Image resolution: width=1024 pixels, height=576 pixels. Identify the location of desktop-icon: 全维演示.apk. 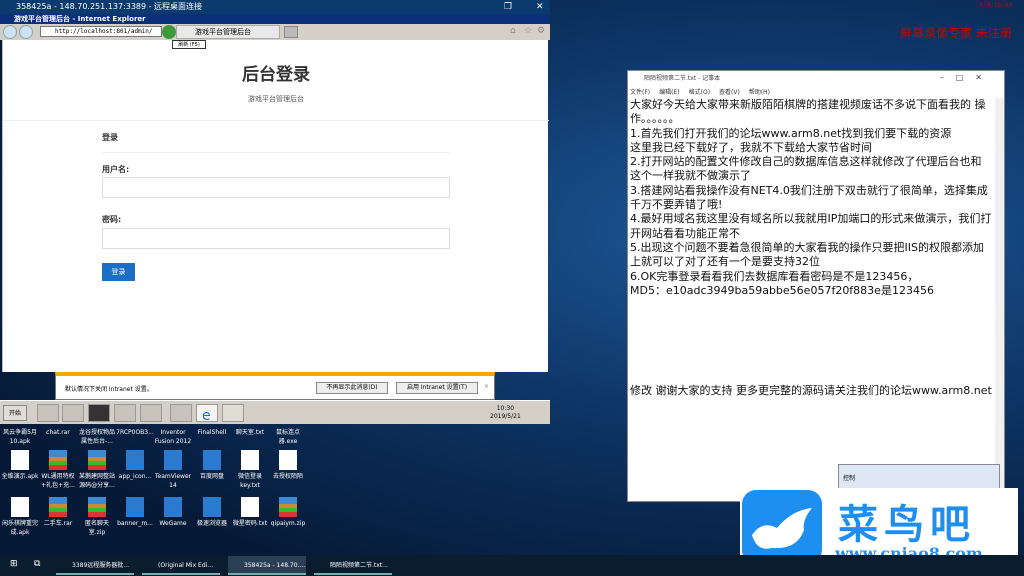
(20, 465).